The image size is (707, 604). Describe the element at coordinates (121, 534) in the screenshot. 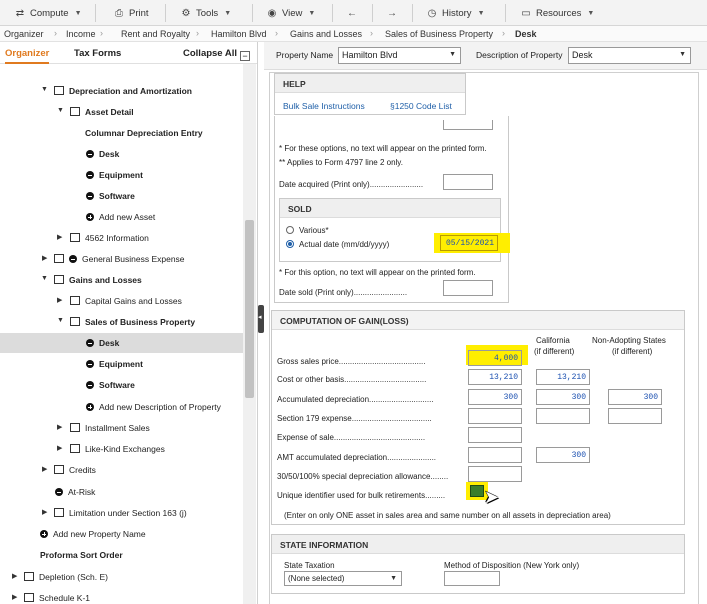

I see `tree-item-add-property: Add new Property Name` at that location.